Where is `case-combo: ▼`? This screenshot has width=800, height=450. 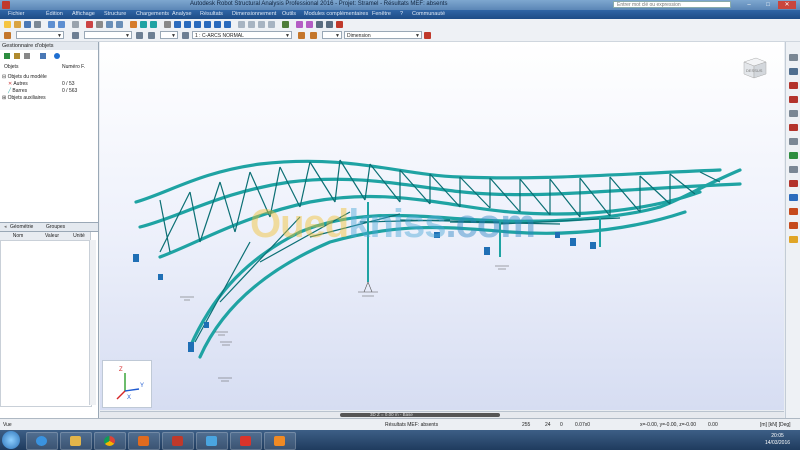
case-combo: ▼ is located at coordinates (169, 35).